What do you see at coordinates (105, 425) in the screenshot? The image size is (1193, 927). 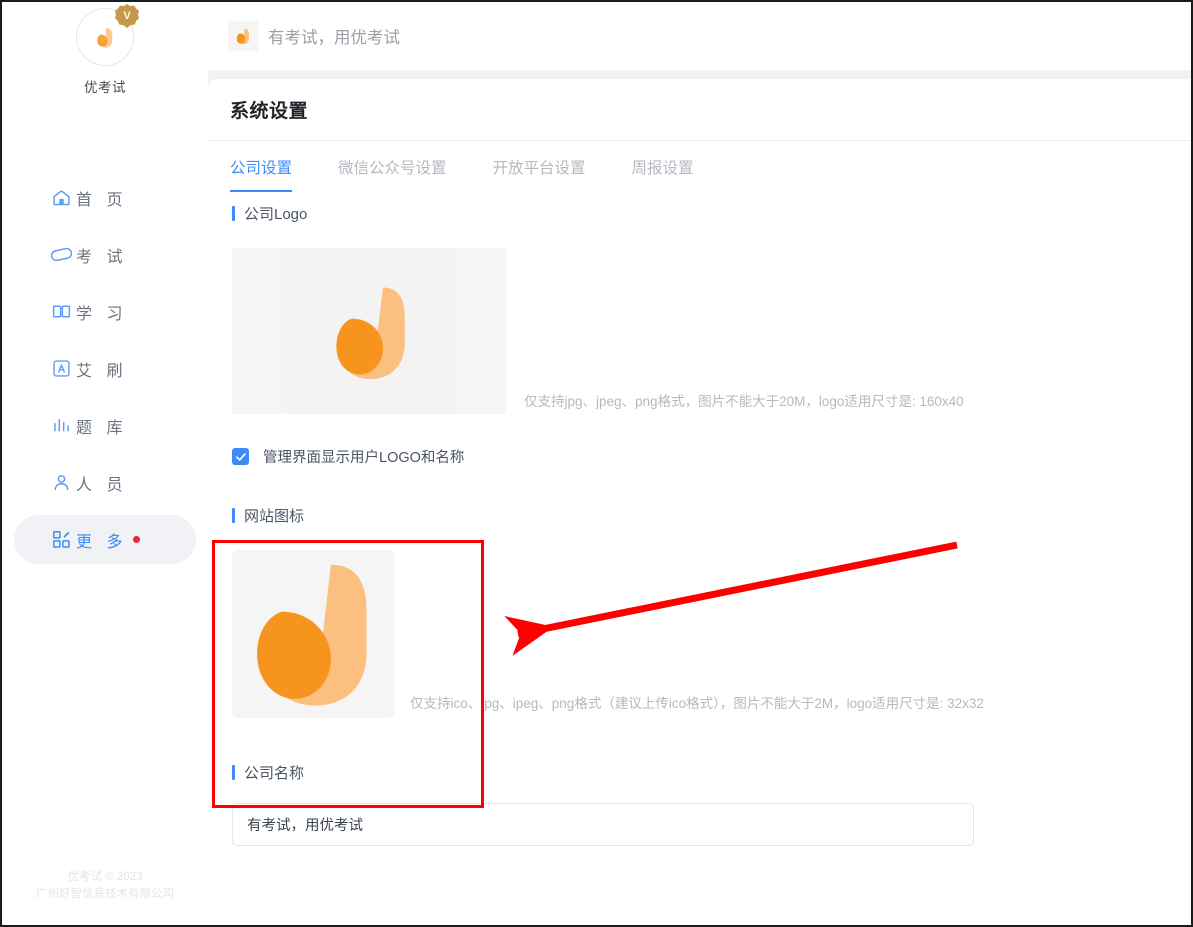 I see `sidebar-item-question-bank: 题 库` at bounding box center [105, 425].